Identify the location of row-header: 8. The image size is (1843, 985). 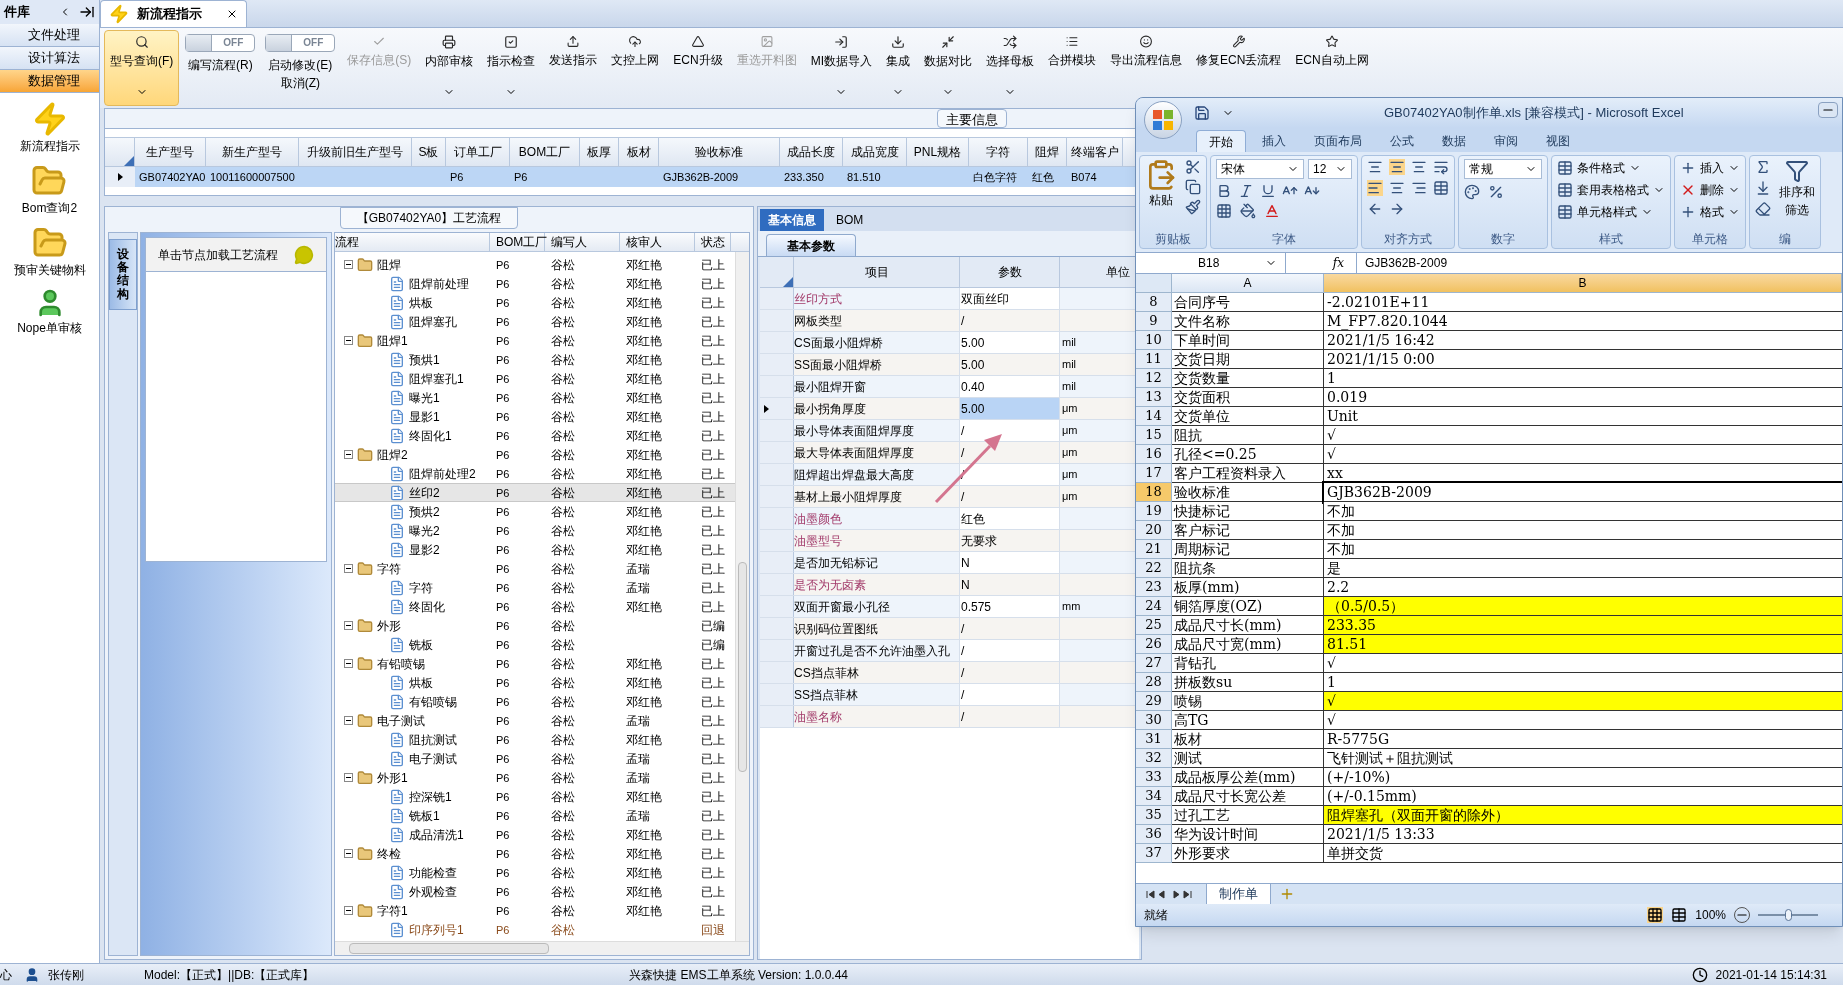
(1154, 302).